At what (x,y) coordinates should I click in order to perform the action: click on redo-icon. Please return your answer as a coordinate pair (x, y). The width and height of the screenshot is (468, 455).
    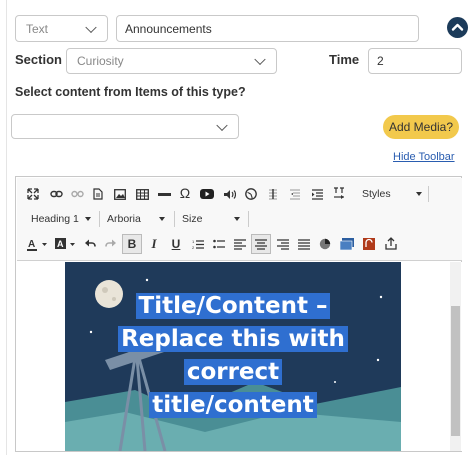
    Looking at the image, I should click on (110, 243).